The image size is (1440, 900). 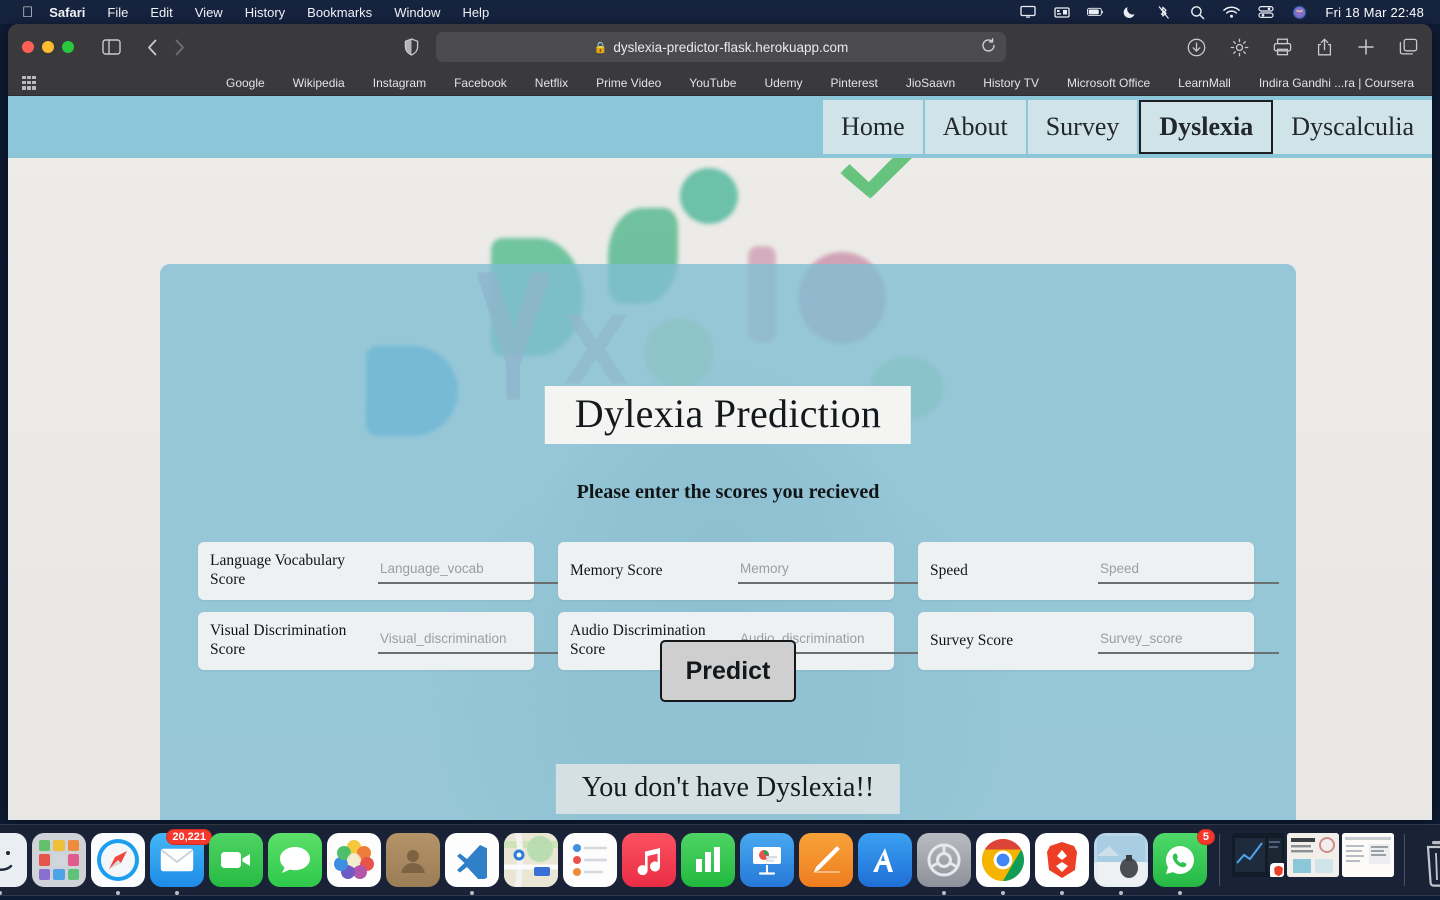 What do you see at coordinates (885, 860) in the screenshot?
I see `dock-item-app-store` at bounding box center [885, 860].